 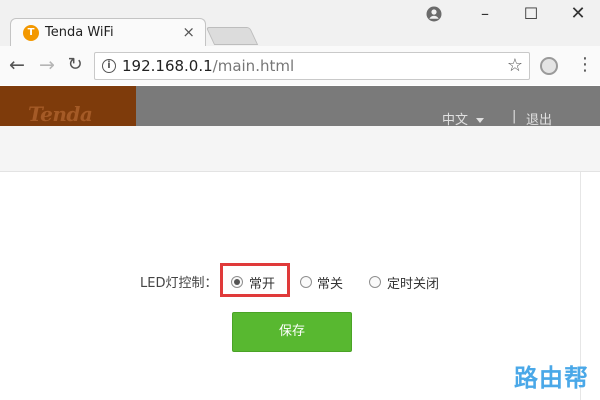 I want to click on tenda-logo: Tenda, so click(x=68, y=106).